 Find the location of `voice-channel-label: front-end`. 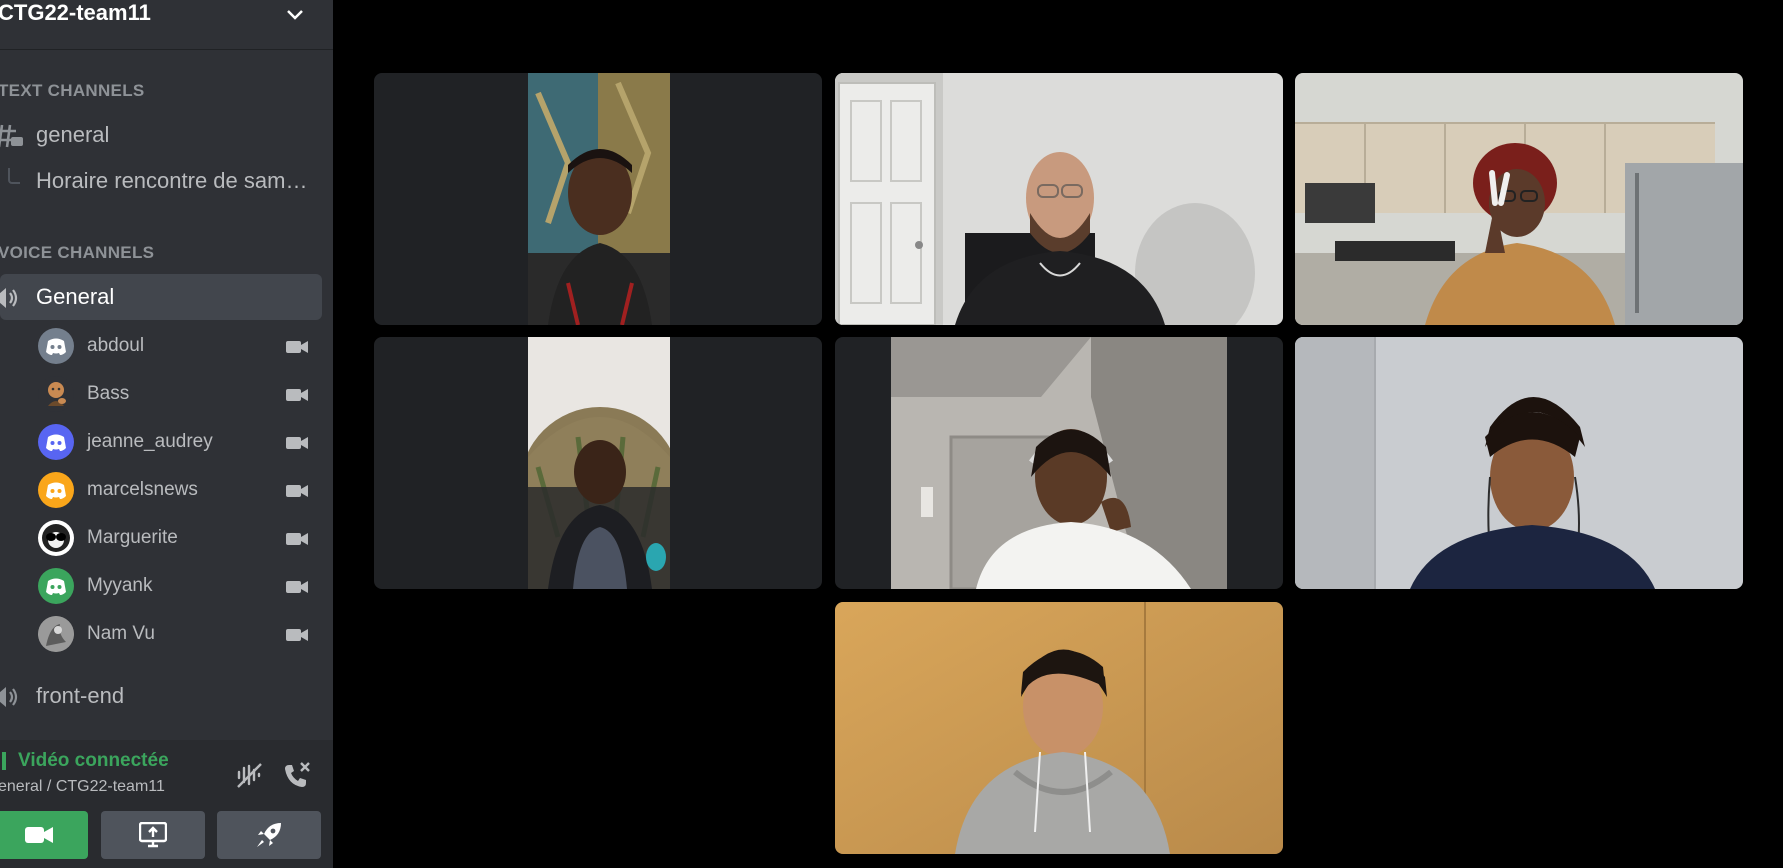

voice-channel-label: front-end is located at coordinates (80, 695).